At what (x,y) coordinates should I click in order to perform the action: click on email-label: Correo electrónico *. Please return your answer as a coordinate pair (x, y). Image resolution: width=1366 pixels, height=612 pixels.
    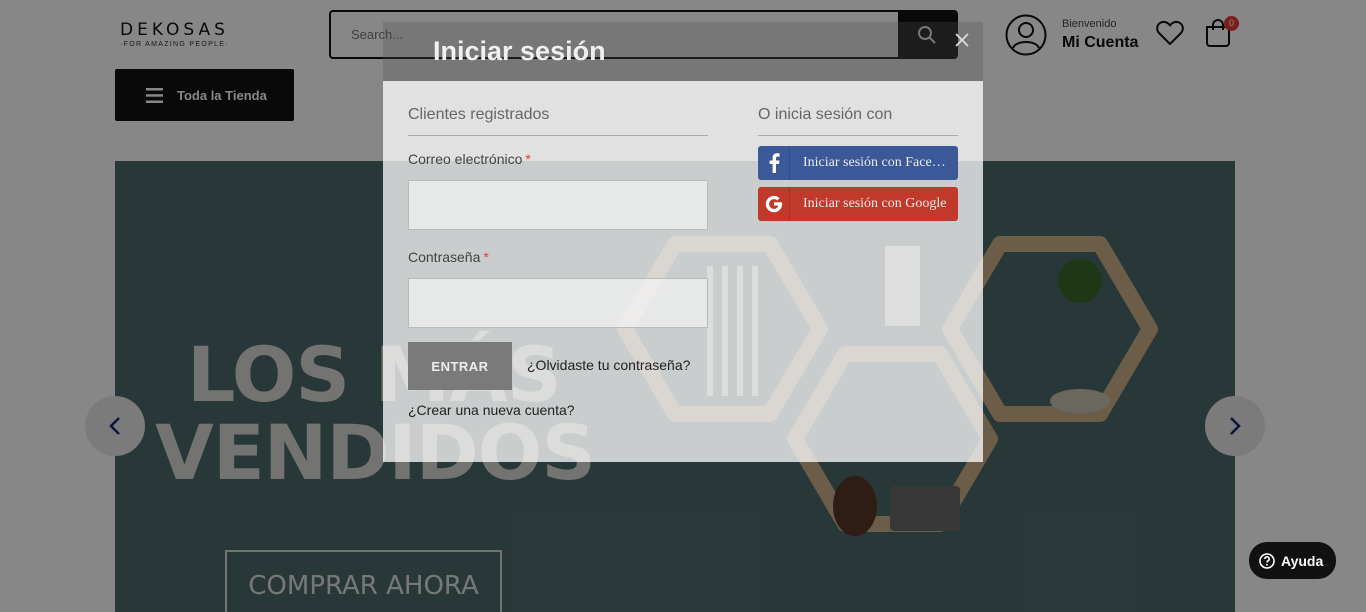
    Looking at the image, I should click on (469, 159).